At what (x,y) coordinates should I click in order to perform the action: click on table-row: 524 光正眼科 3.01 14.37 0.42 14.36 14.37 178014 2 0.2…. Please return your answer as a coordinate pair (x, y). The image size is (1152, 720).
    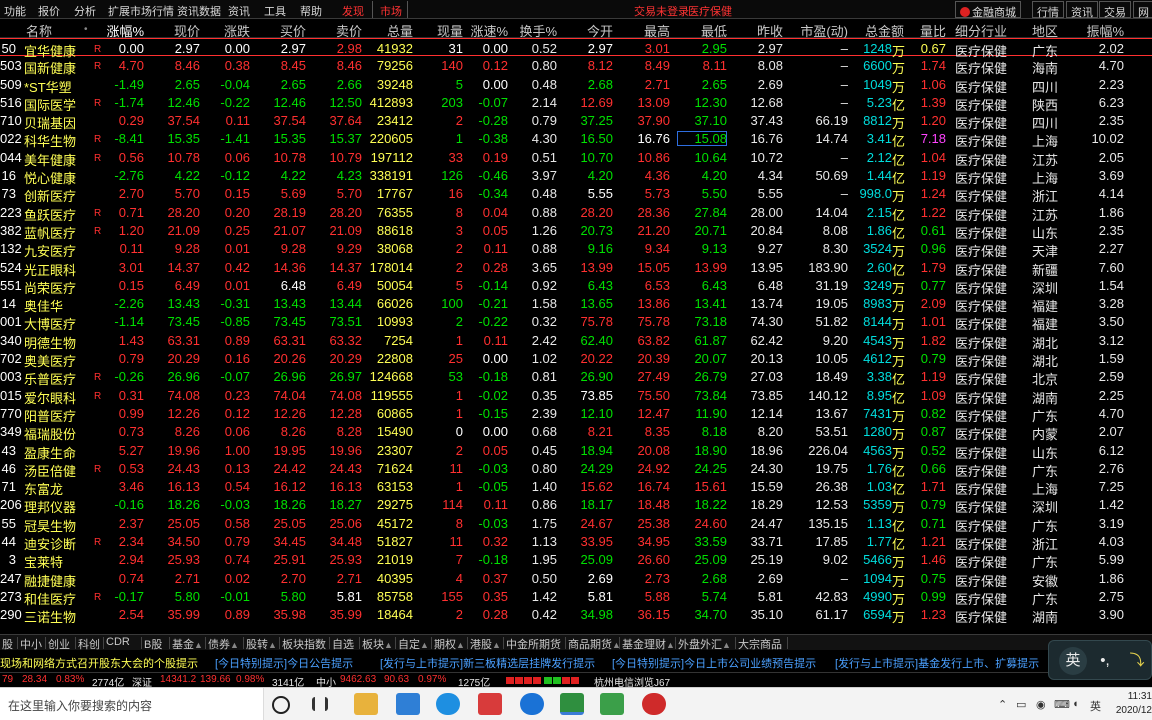
    Looking at the image, I should click on (576, 268).